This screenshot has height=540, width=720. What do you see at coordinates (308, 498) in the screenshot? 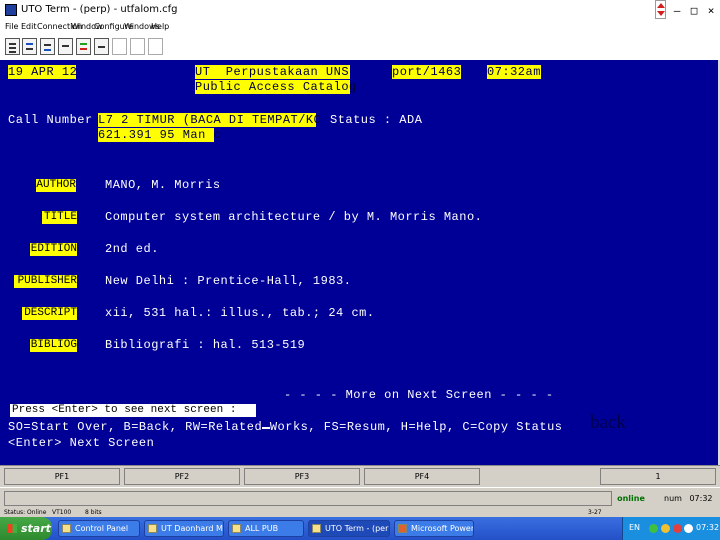
I see `status-message-area` at bounding box center [308, 498].